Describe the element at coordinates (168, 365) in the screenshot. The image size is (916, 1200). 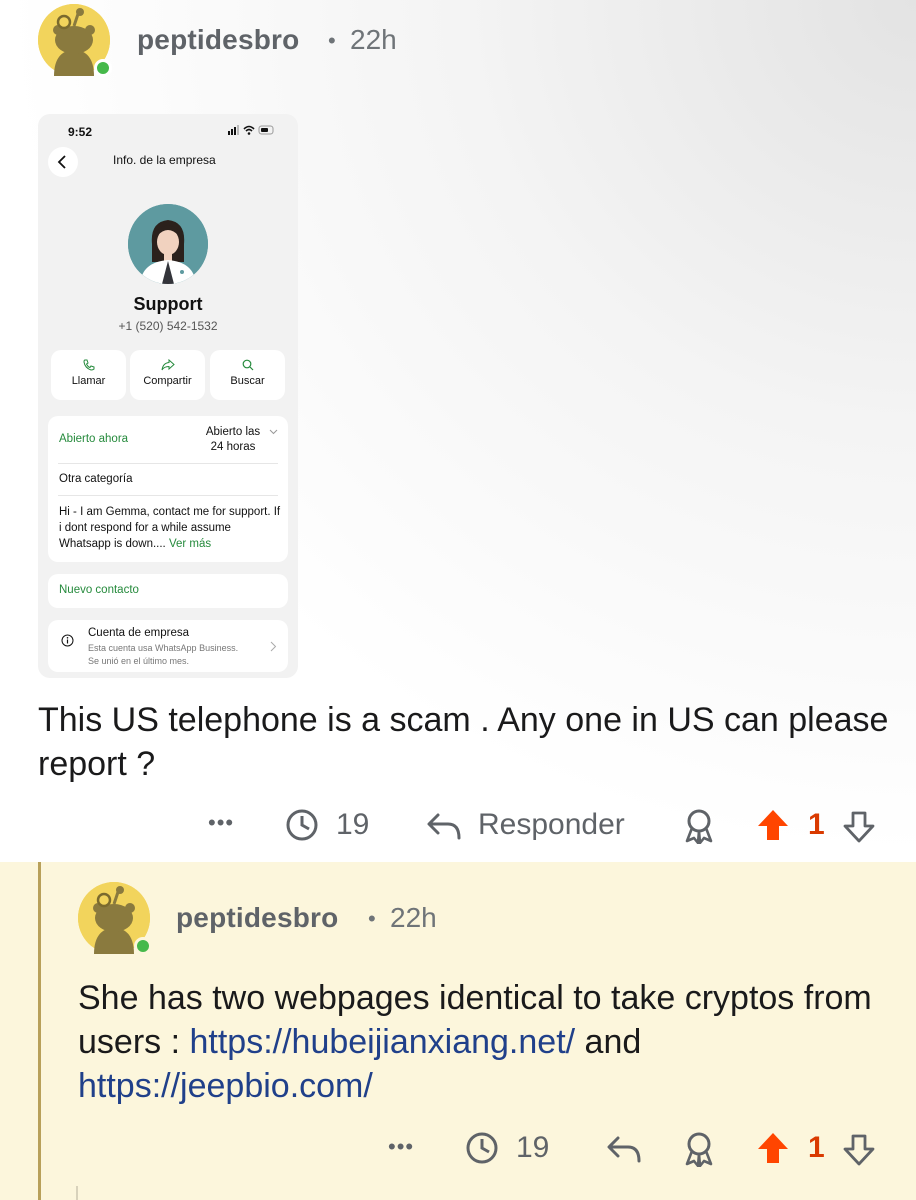
I see `share-arrow-icon` at that location.